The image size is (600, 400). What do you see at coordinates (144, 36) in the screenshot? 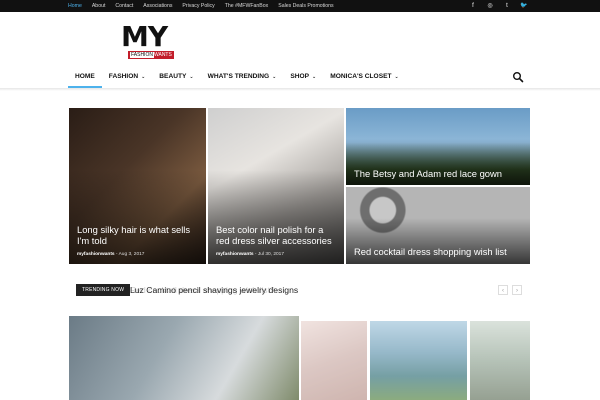
I see `logo-wordmark: MY` at bounding box center [144, 36].